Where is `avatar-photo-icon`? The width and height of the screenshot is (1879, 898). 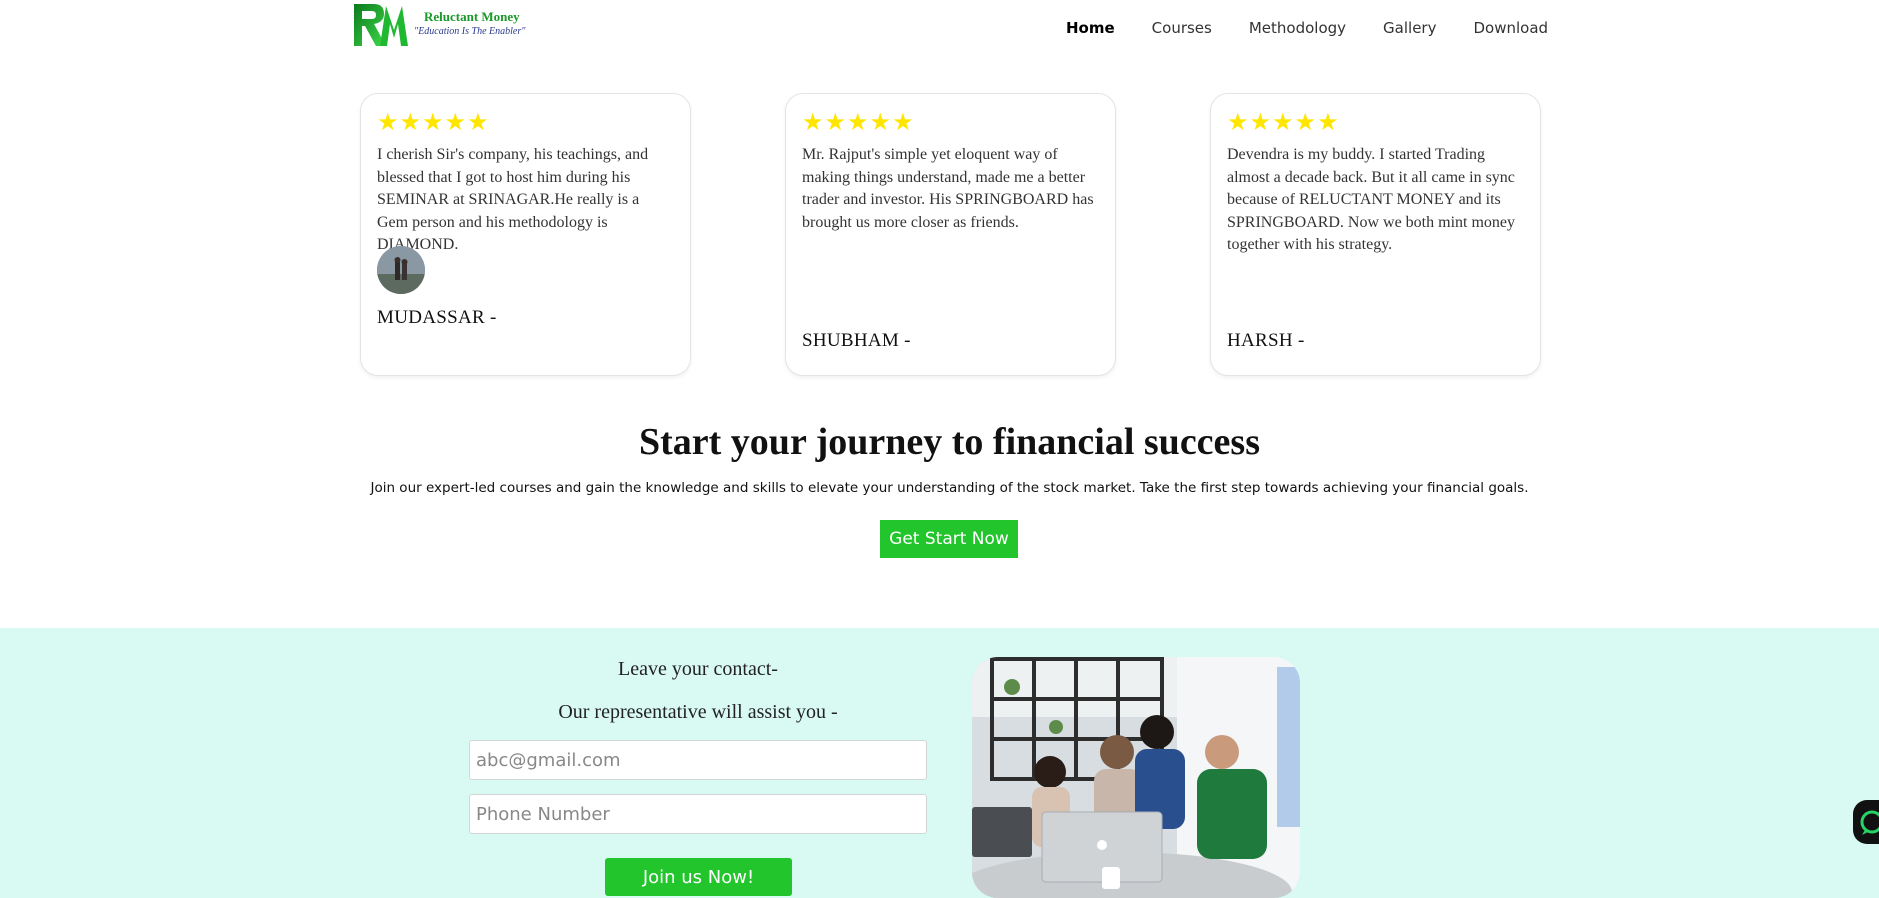 avatar-photo-icon is located at coordinates (401, 270).